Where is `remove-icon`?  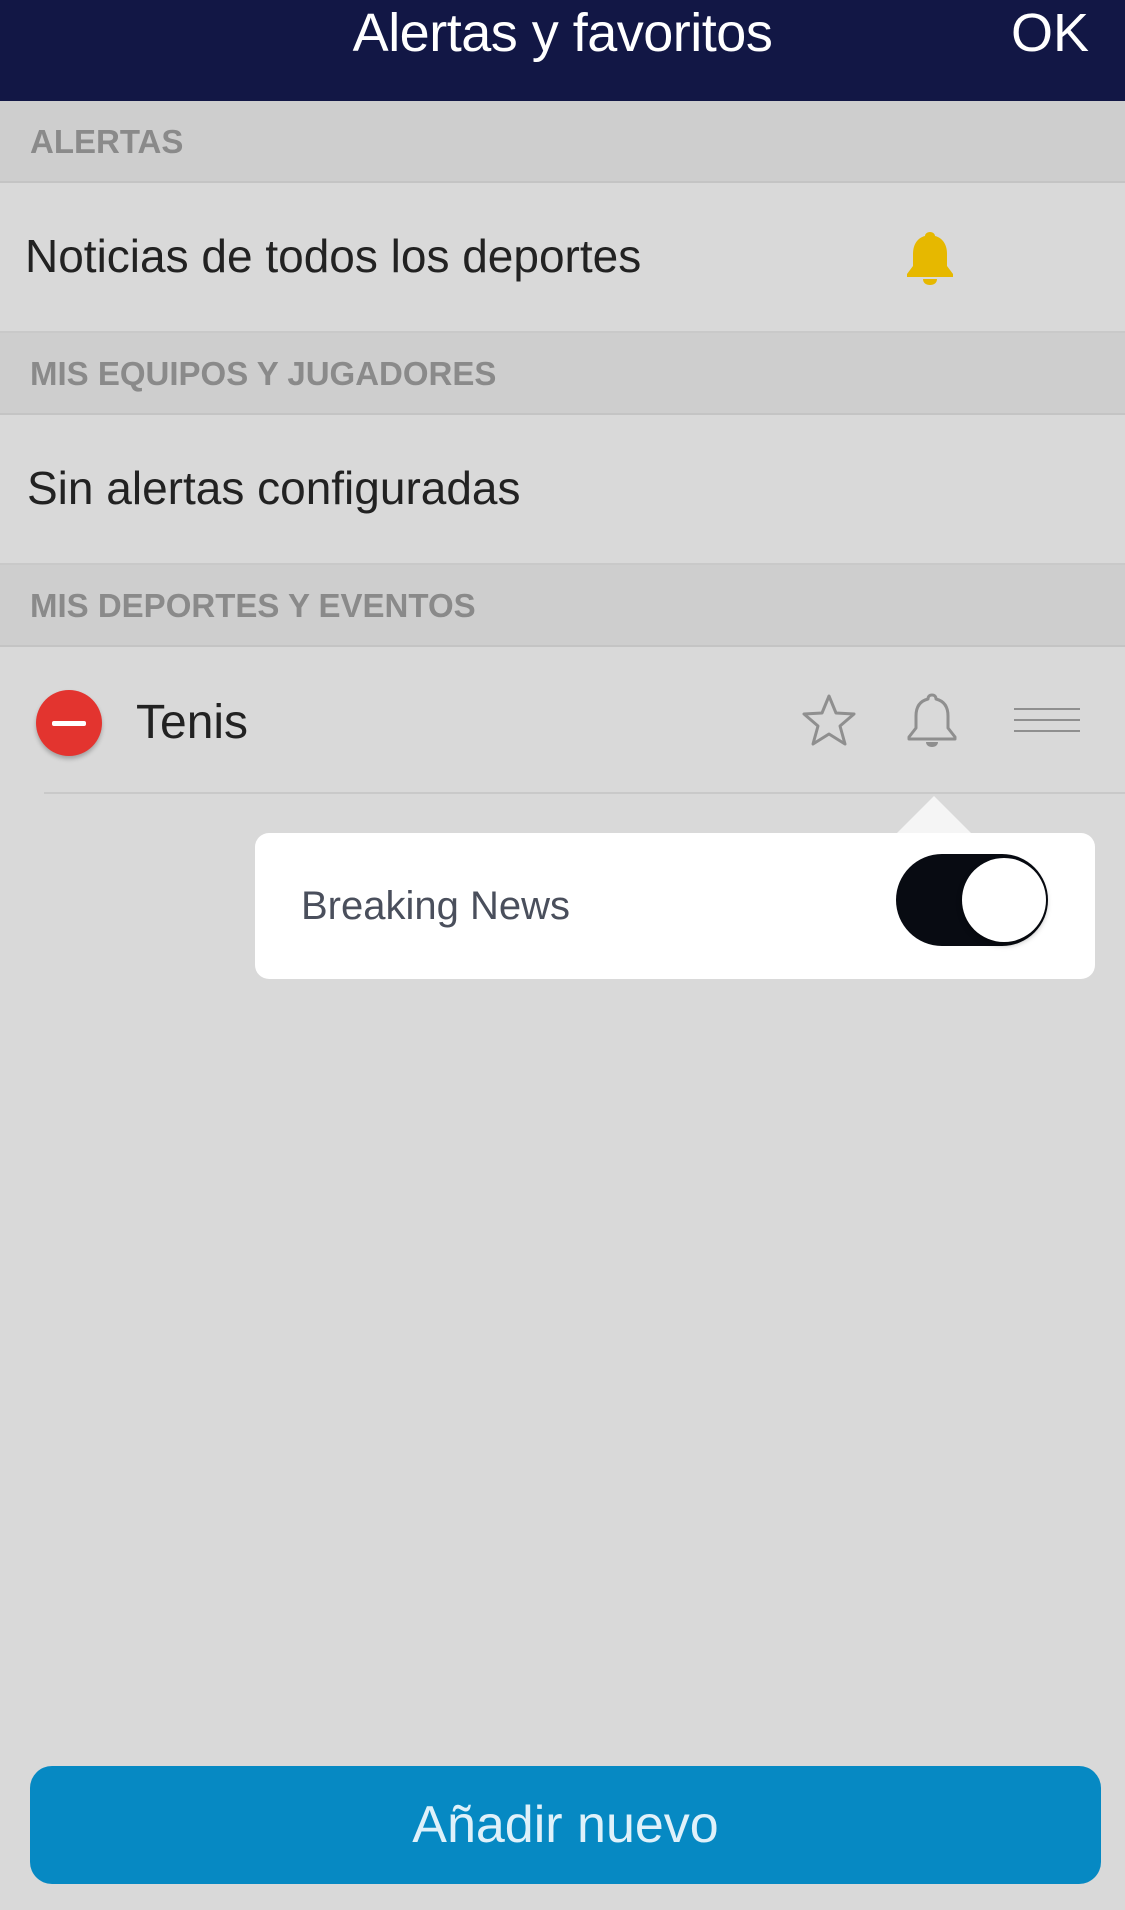 remove-icon is located at coordinates (69, 723).